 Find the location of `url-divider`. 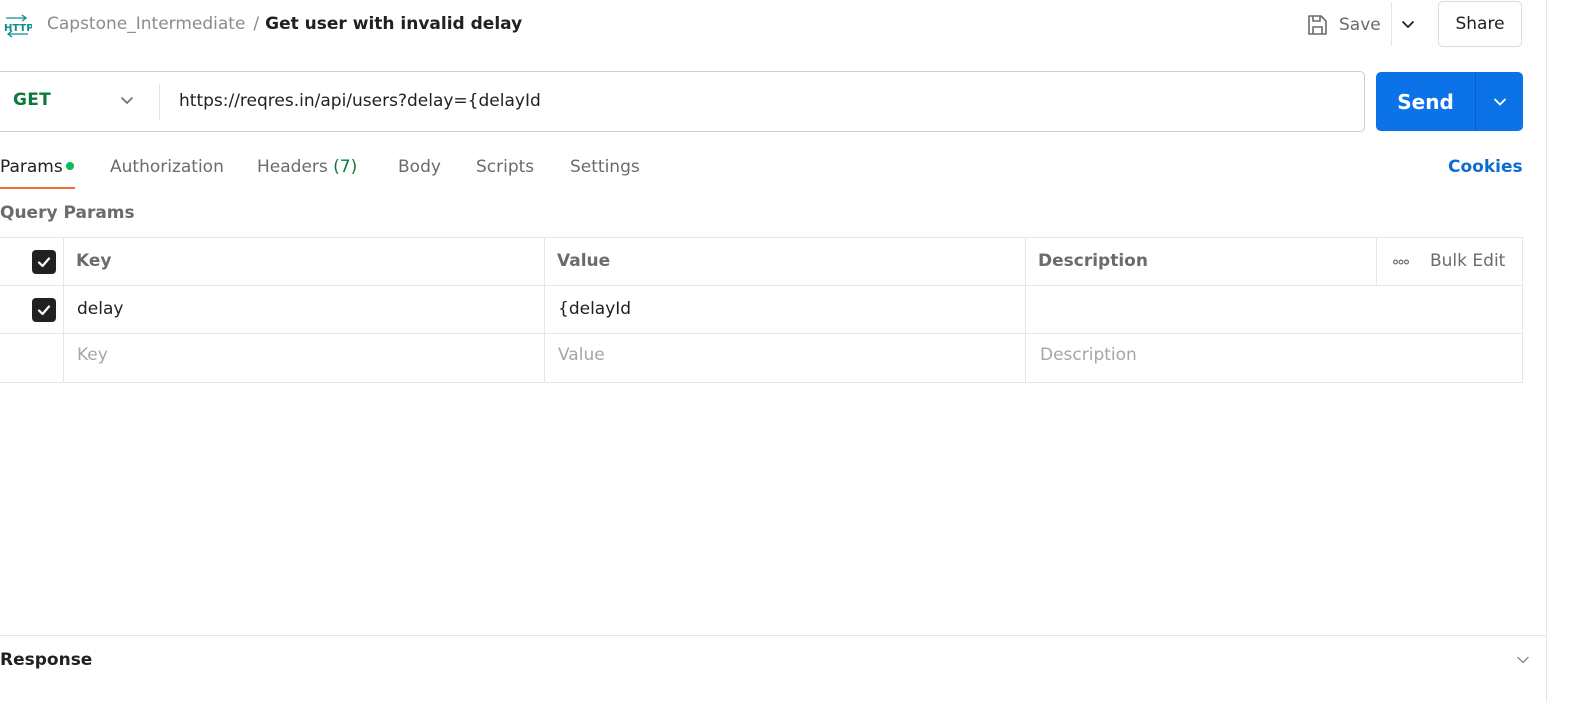

url-divider is located at coordinates (159, 102).